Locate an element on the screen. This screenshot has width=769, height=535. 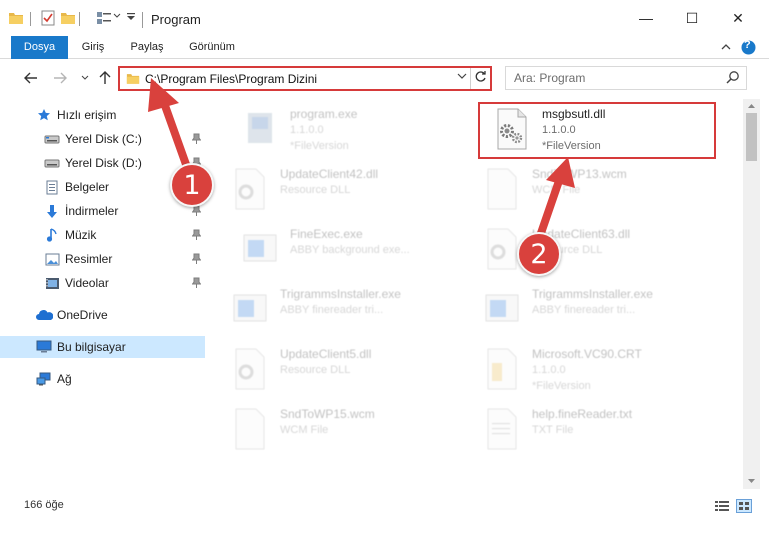
close-button: ✕ is located at coordinates (738, 18).